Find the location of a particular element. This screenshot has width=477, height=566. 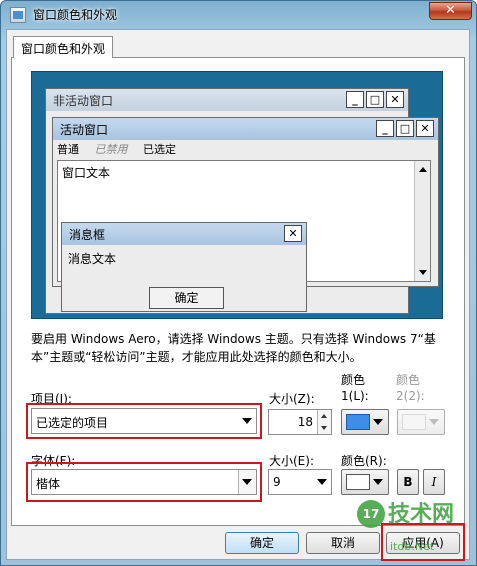

item-size-label: 大小(Z): is located at coordinates (292, 399).